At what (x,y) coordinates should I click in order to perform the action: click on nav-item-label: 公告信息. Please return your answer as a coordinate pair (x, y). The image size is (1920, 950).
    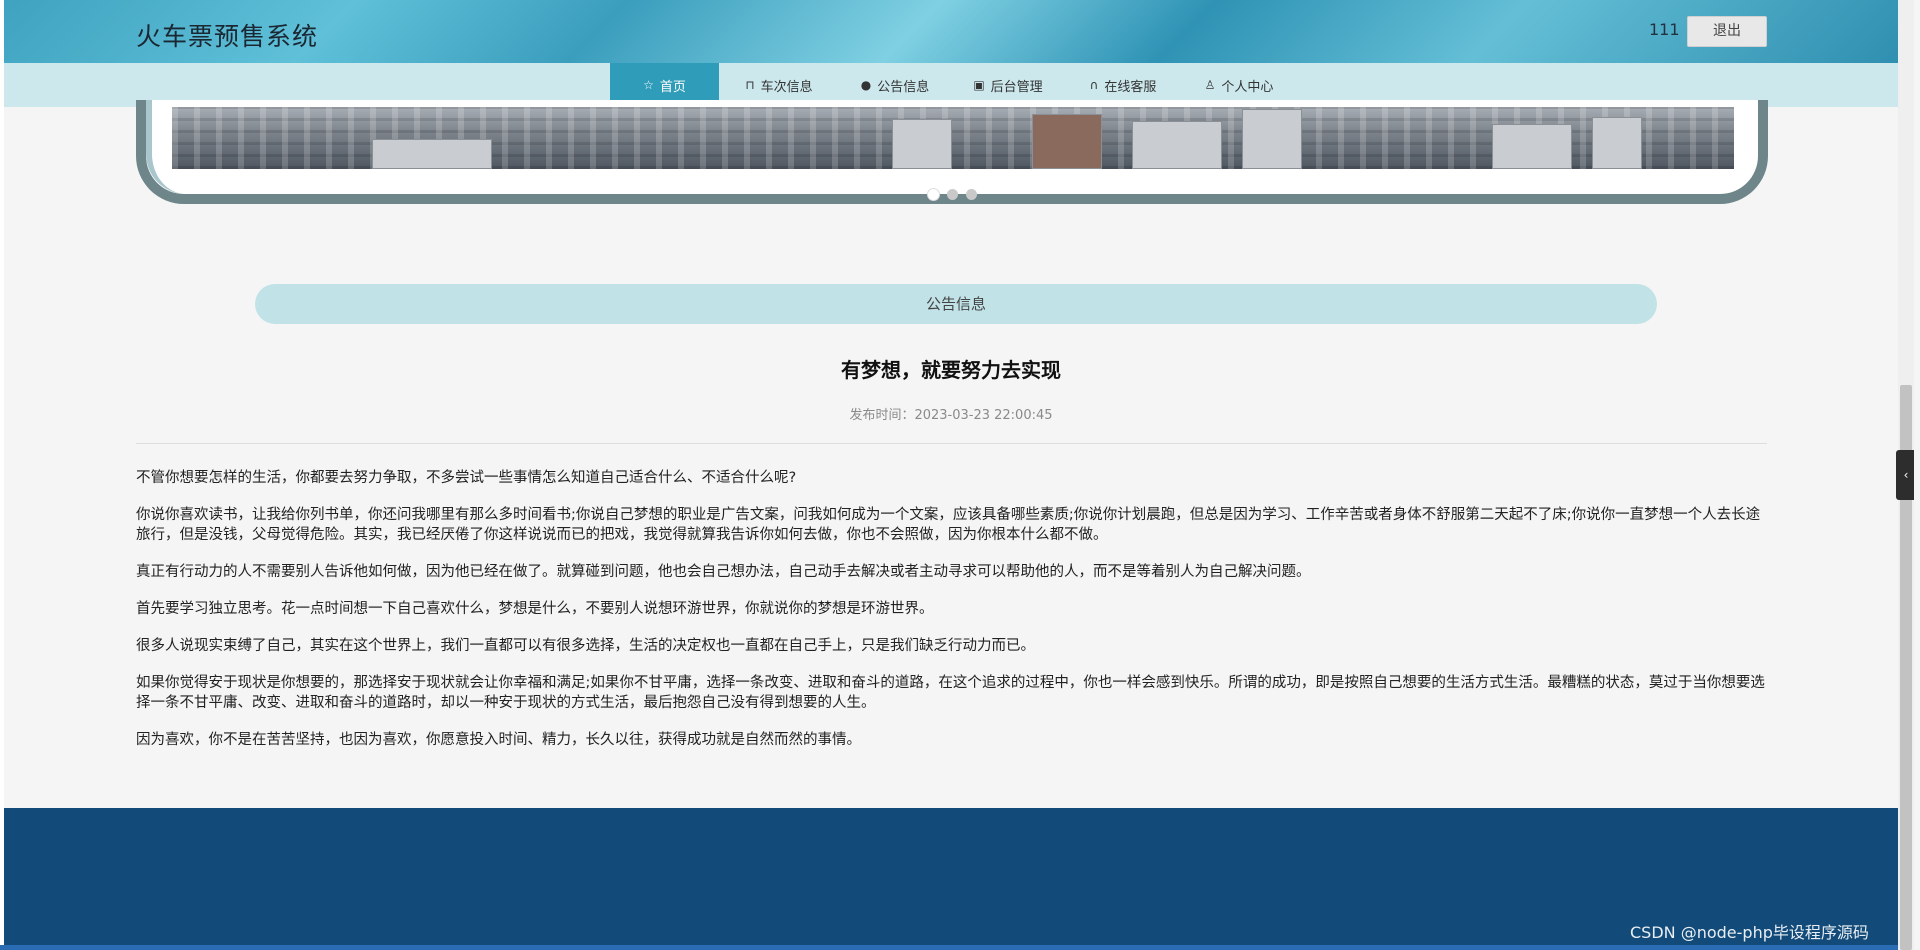
    Looking at the image, I should click on (903, 87).